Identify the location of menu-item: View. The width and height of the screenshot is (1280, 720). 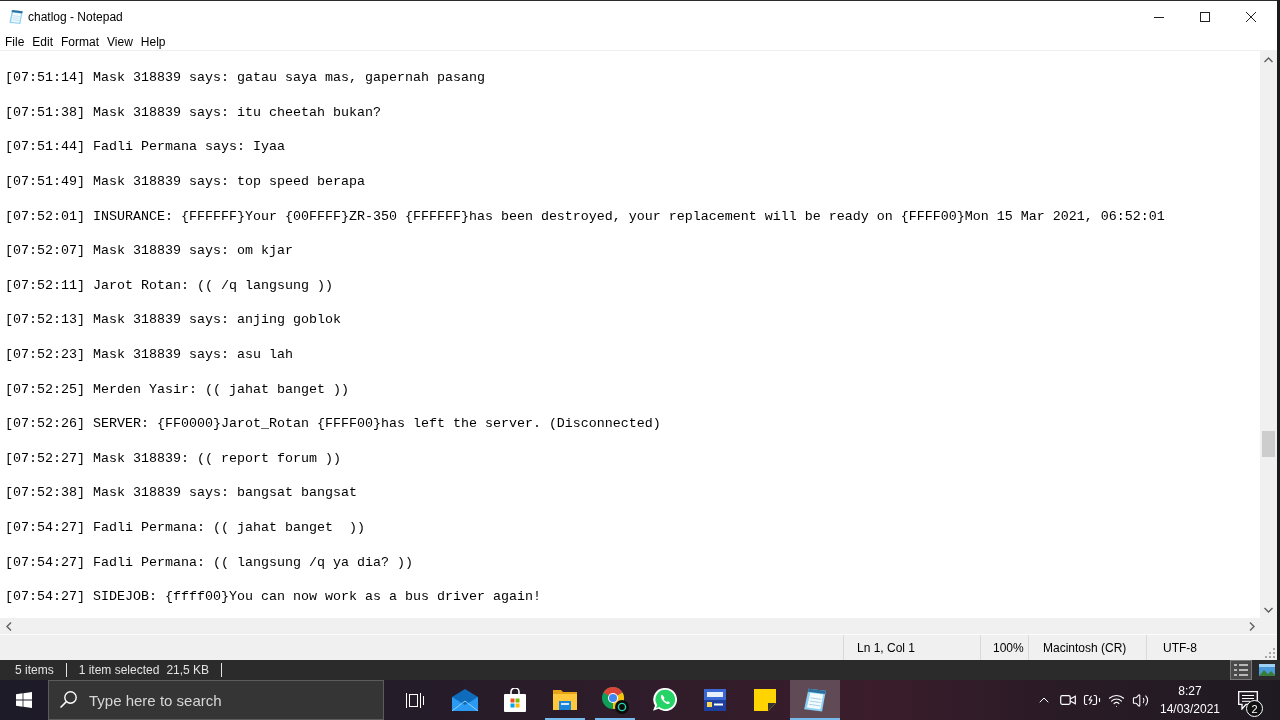
(120, 41).